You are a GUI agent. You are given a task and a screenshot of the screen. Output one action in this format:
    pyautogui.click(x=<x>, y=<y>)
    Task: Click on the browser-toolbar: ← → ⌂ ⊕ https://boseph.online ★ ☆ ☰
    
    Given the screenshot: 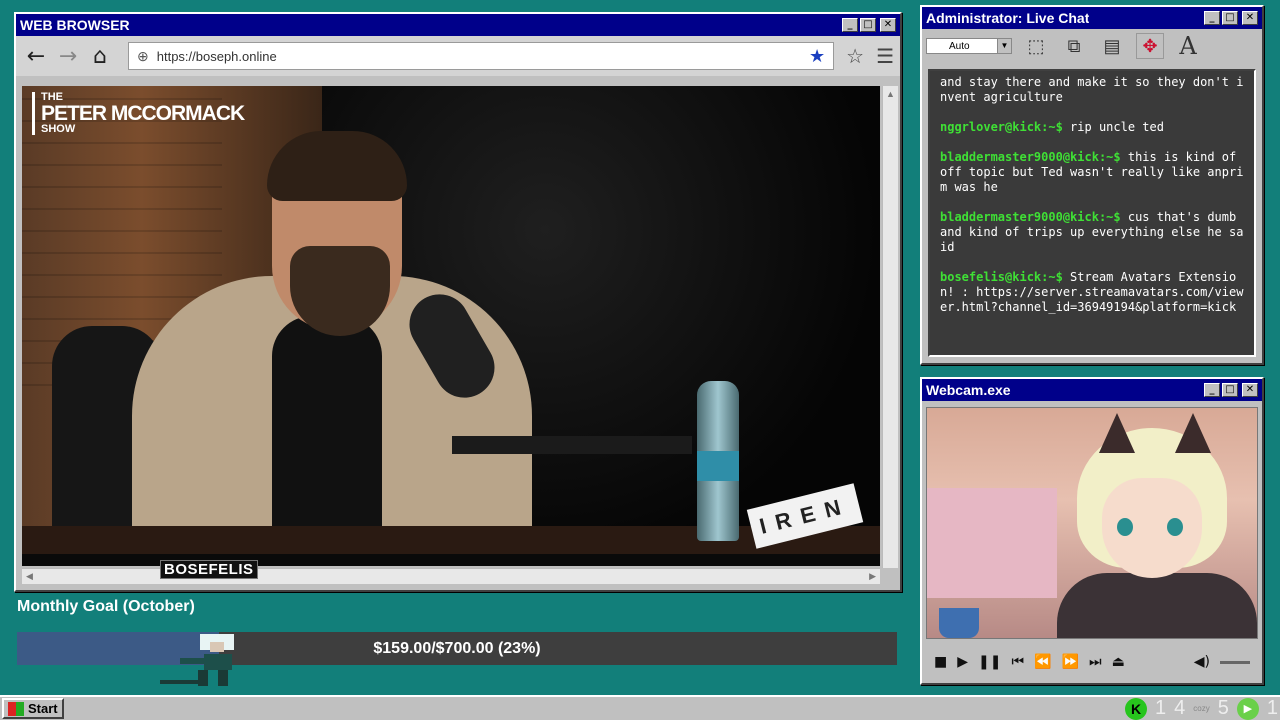 What is the action you would take?
    pyautogui.click(x=458, y=56)
    